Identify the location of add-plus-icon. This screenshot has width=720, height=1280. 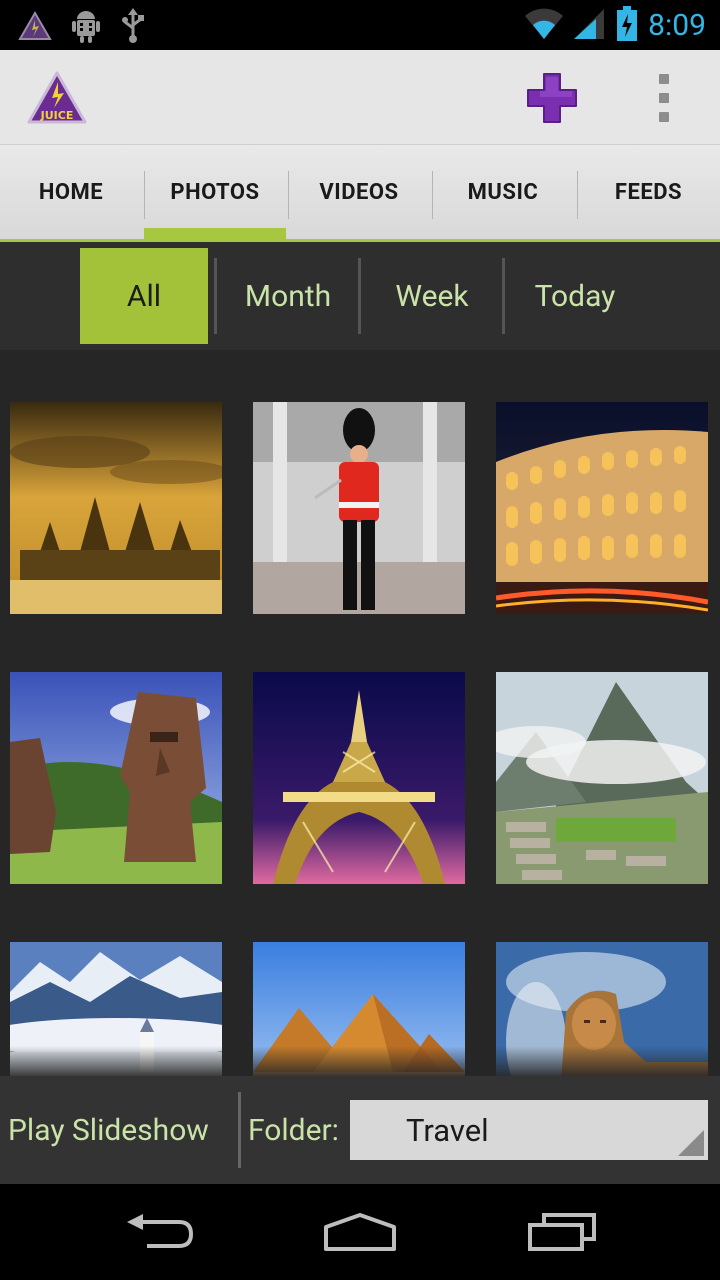
(552, 98).